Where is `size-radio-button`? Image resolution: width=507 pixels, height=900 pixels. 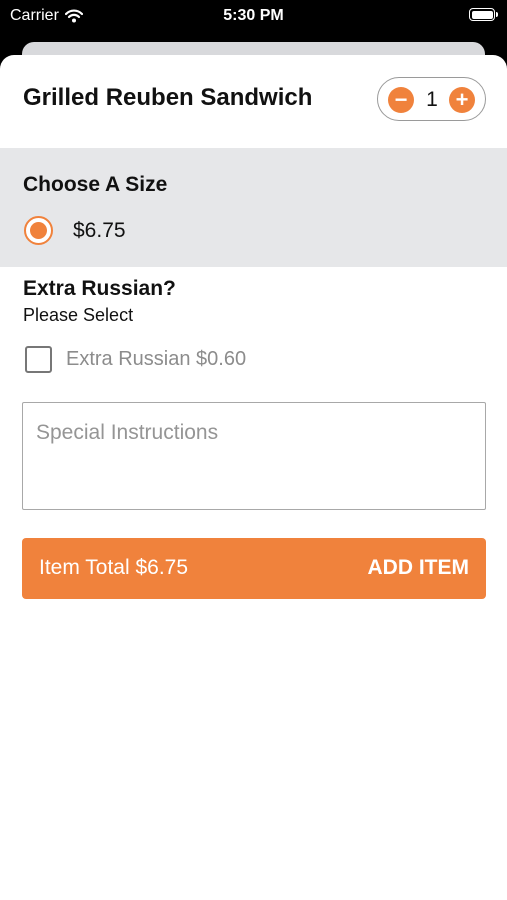
size-radio-button is located at coordinates (38, 230).